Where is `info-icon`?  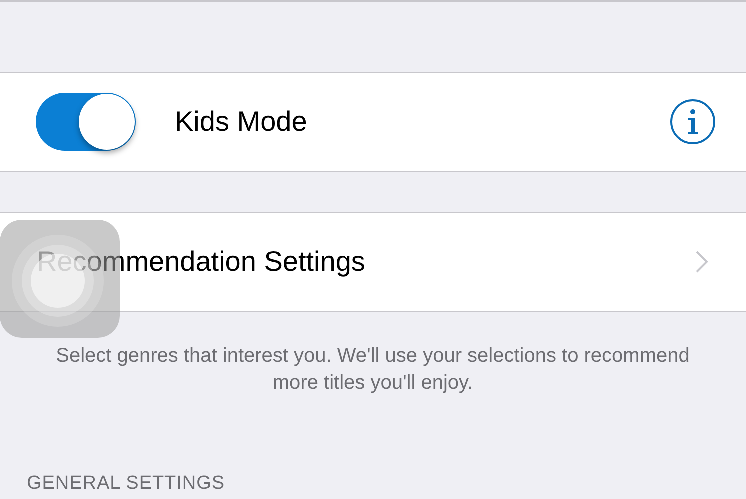
info-icon is located at coordinates (693, 122).